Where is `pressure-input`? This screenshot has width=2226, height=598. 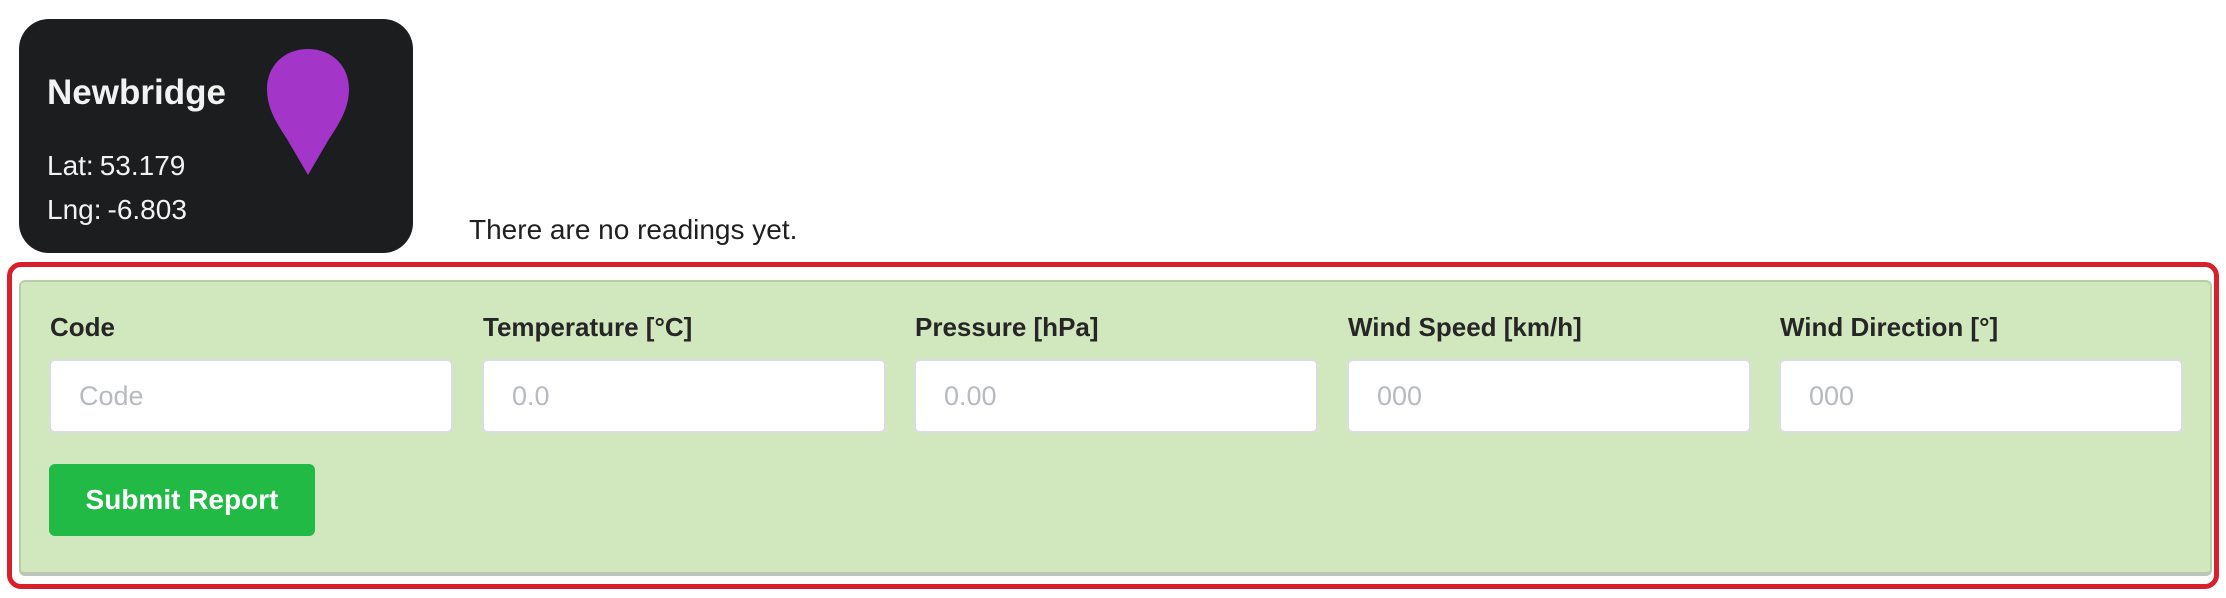 pressure-input is located at coordinates (1116, 396).